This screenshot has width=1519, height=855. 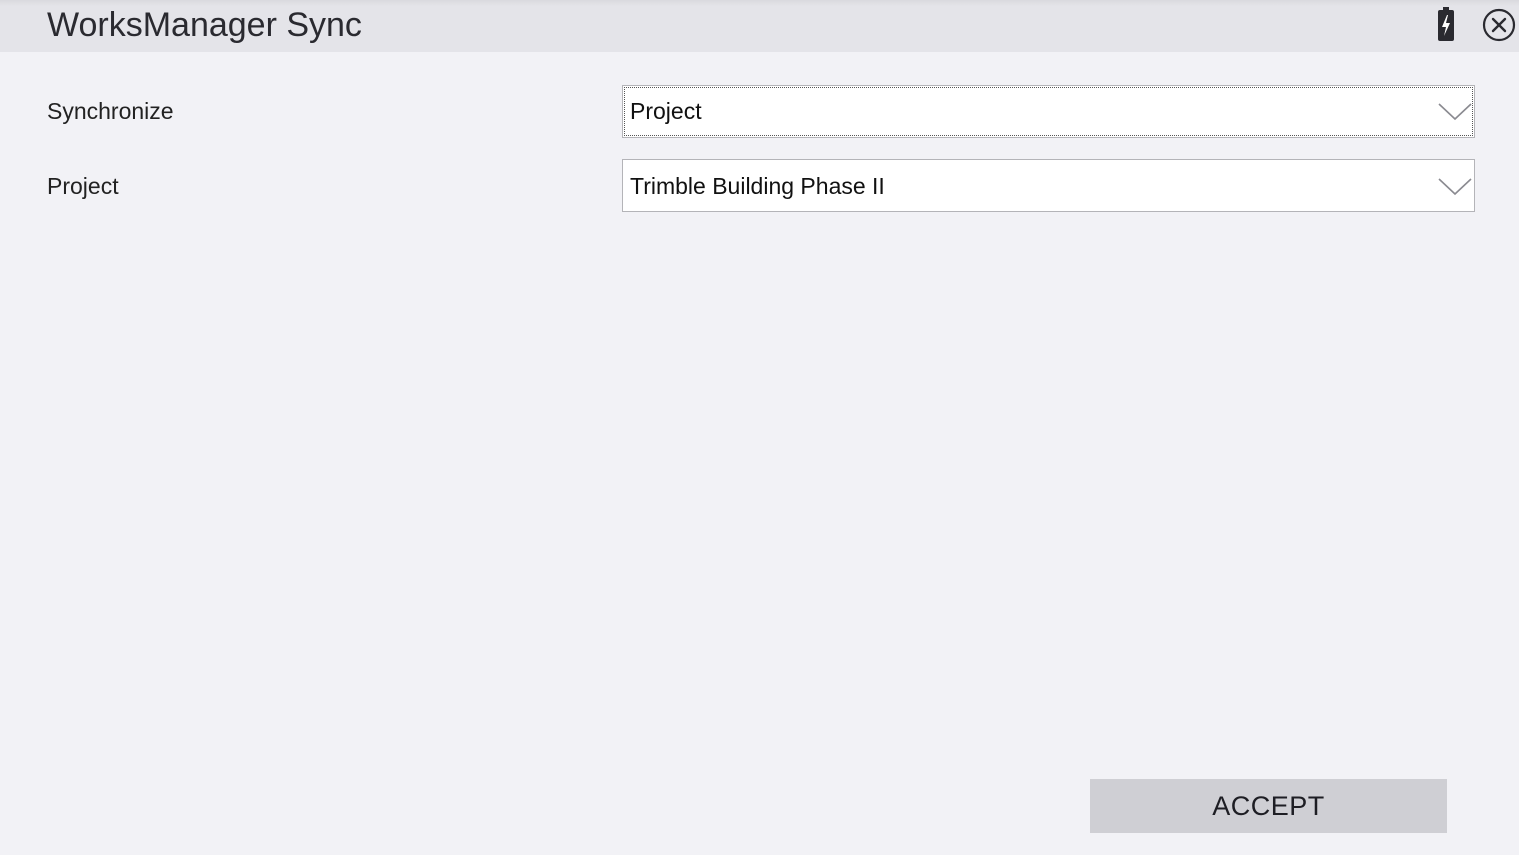 I want to click on project-label: Project, so click(x=83, y=186).